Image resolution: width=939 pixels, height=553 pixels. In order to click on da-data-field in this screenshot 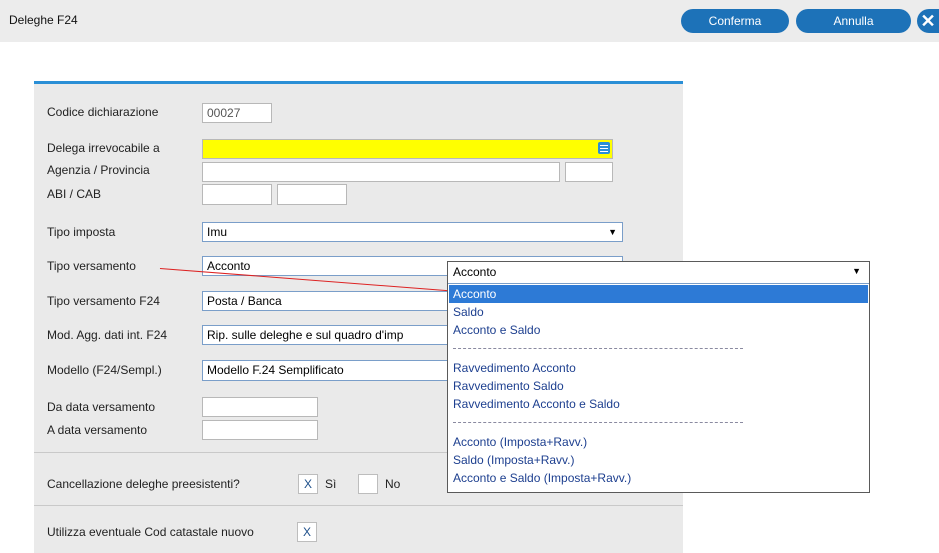, I will do `click(260, 407)`.